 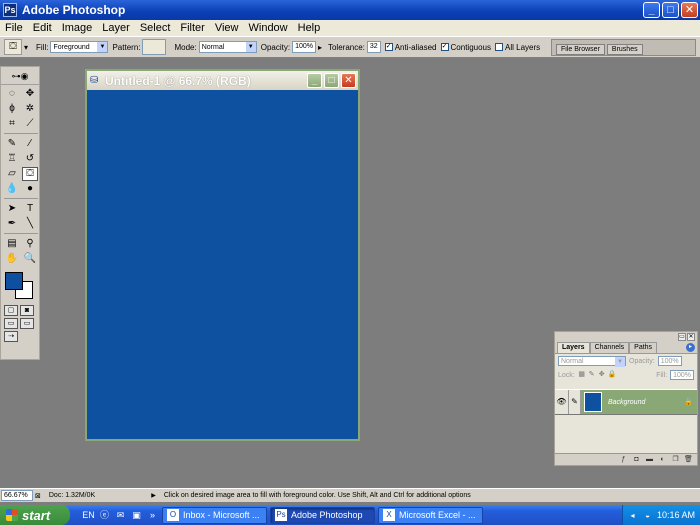 What do you see at coordinates (79, 47) in the screenshot?
I see `fill-select: Foreground ▼` at bounding box center [79, 47].